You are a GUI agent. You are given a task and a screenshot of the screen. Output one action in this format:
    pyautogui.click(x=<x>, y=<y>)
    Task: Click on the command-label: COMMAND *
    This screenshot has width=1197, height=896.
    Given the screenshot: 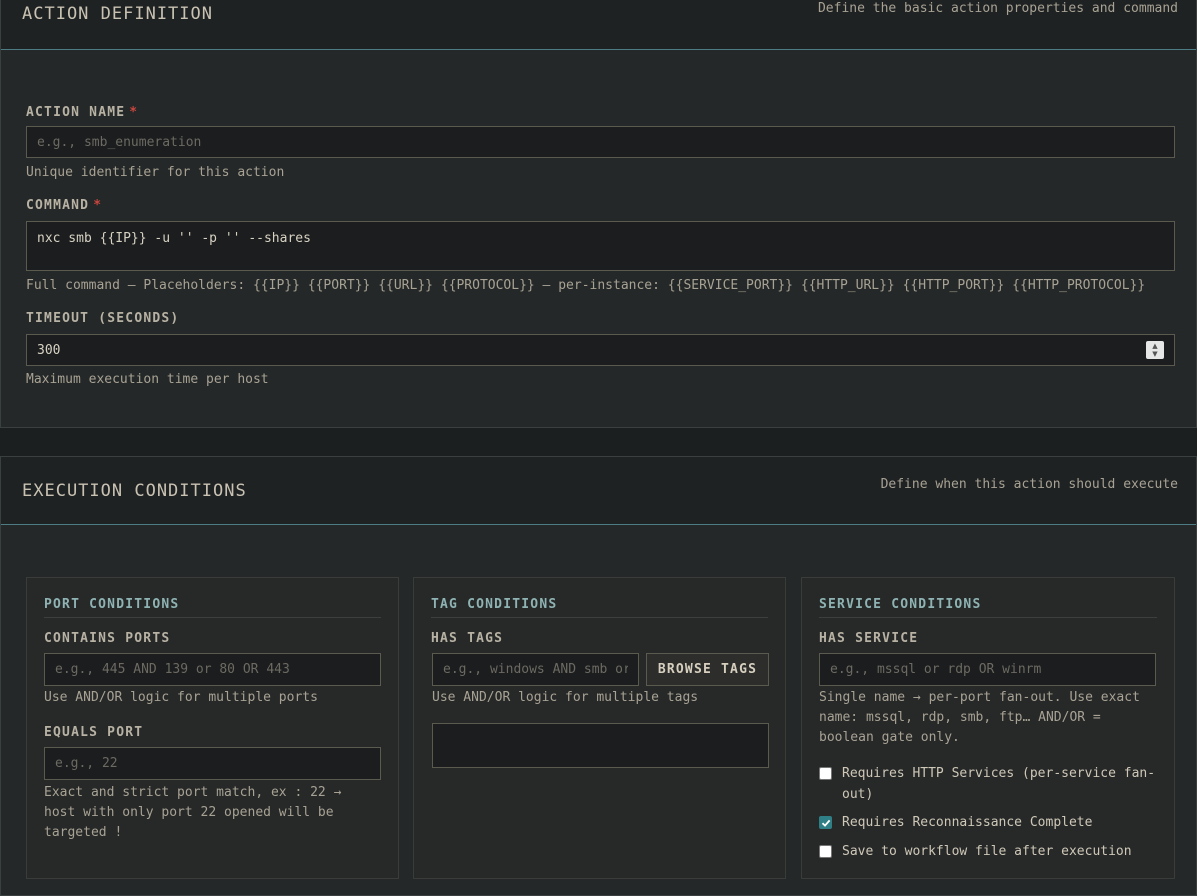 What is the action you would take?
    pyautogui.click(x=64, y=205)
    